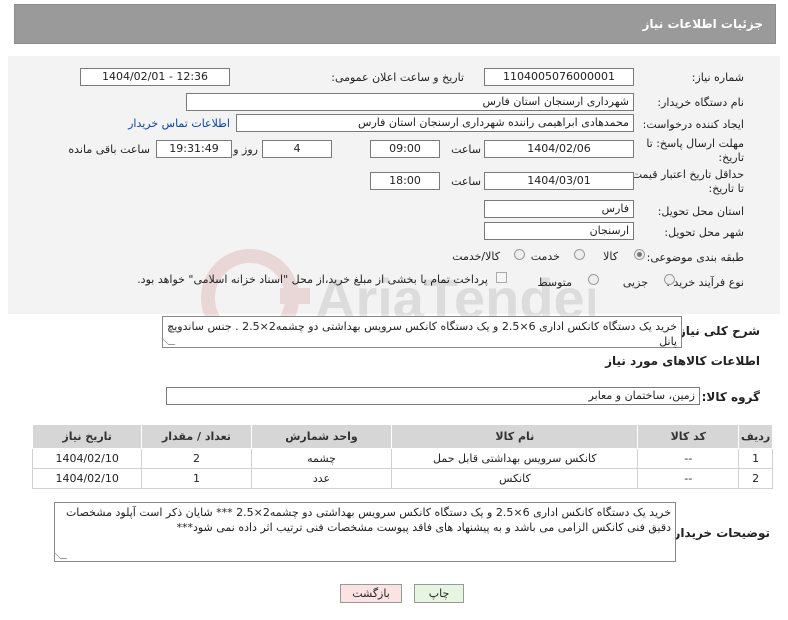 The width and height of the screenshot is (788, 620). What do you see at coordinates (717, 331) in the screenshot?
I see `description-label: شرح کلی نیاز:` at bounding box center [717, 331].